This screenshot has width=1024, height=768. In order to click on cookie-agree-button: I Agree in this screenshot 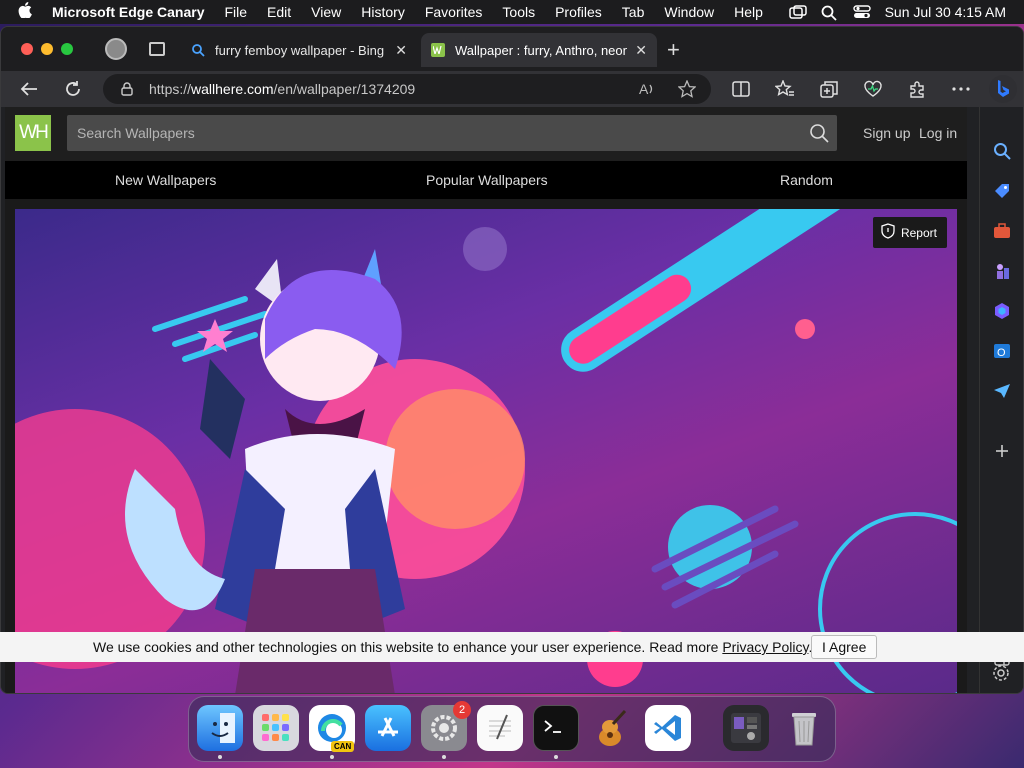, I will do `click(844, 647)`.